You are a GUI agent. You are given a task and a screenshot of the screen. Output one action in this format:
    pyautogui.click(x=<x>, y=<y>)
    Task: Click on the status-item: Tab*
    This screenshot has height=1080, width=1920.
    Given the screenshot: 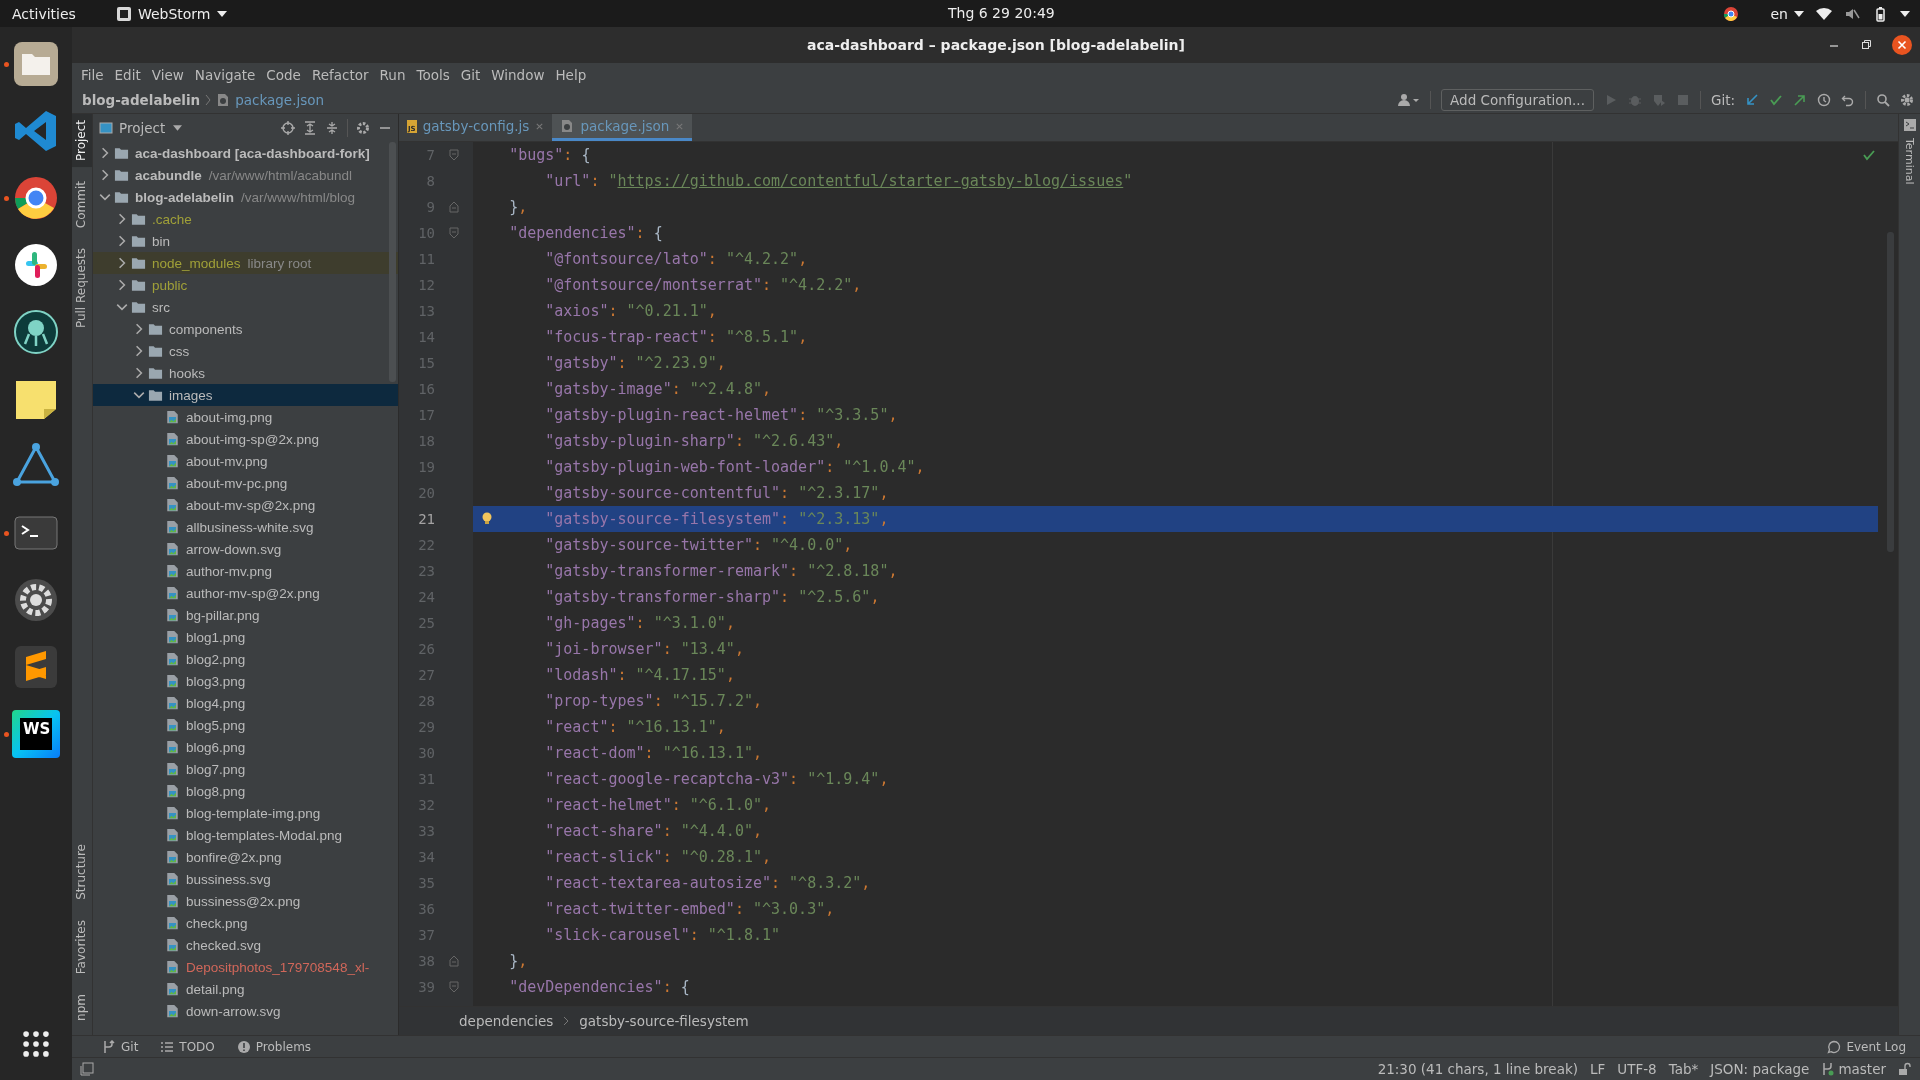 What is the action you would take?
    pyautogui.click(x=1683, y=1069)
    